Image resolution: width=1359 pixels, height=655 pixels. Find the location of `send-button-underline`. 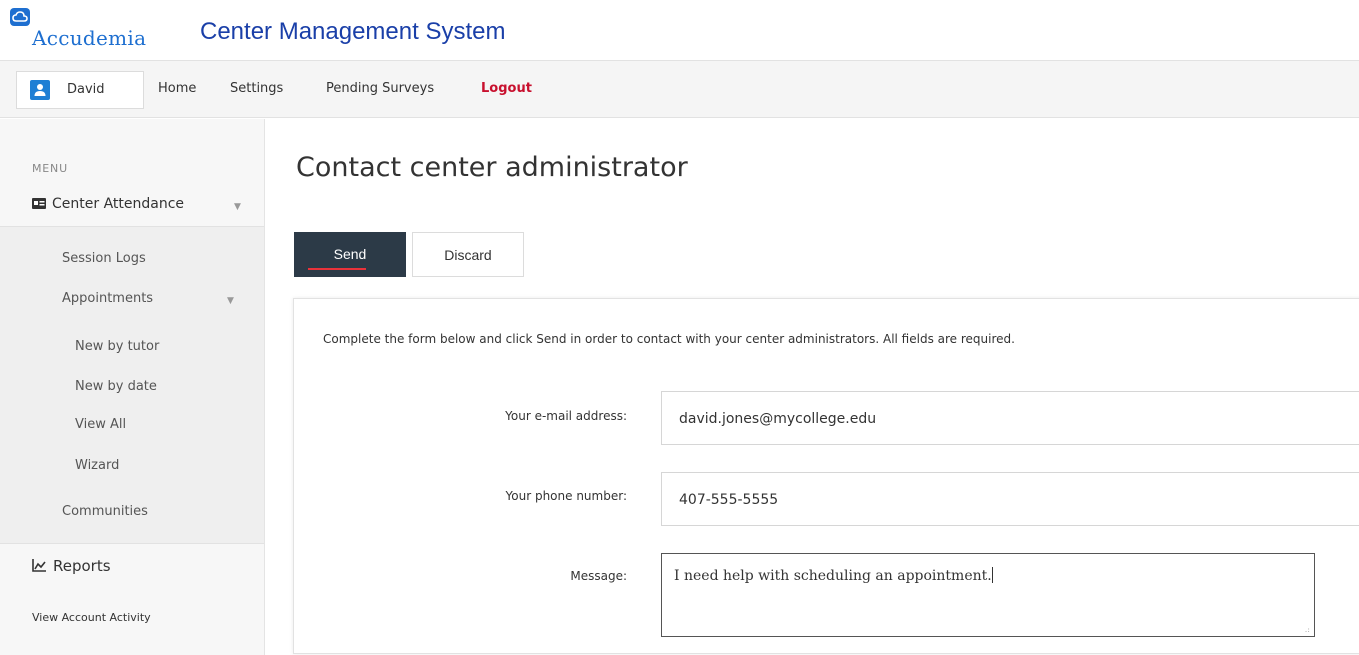

send-button-underline is located at coordinates (337, 269).